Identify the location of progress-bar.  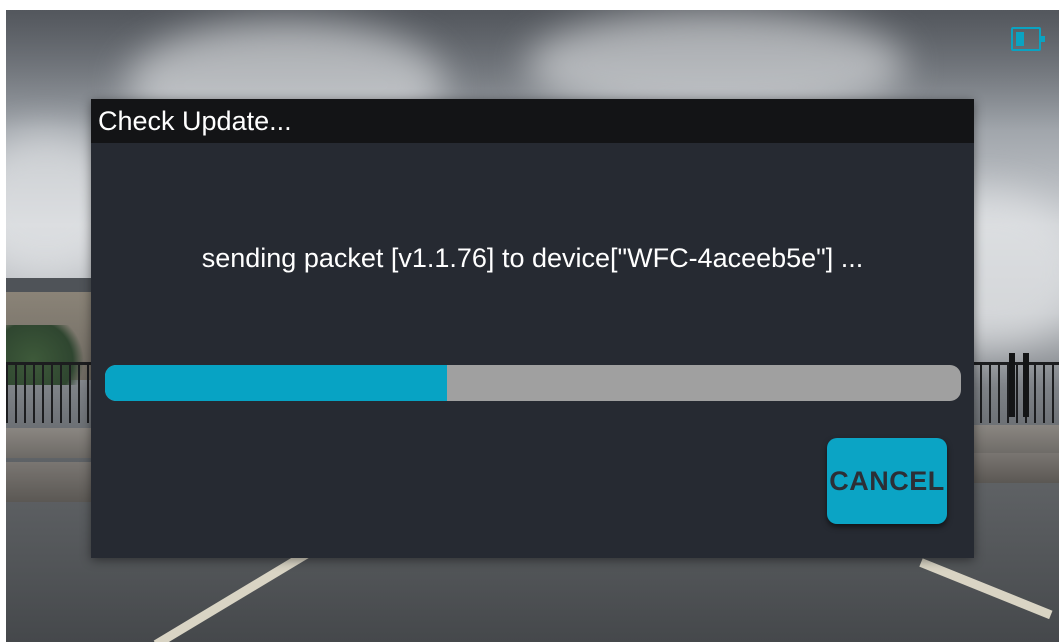
(533, 383).